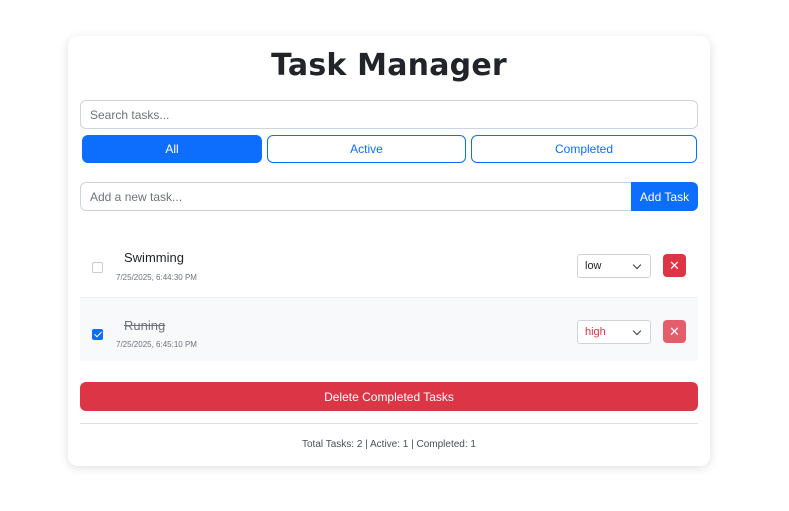 This screenshot has width=789, height=511. I want to click on new-task-input, so click(356, 196).